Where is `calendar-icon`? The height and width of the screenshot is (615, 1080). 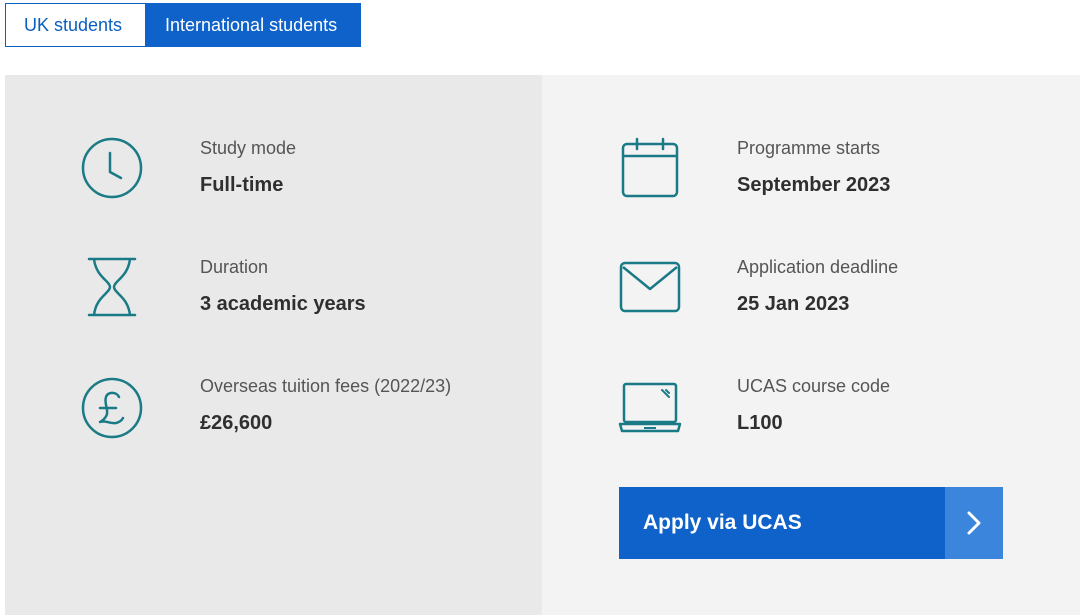
calendar-icon is located at coordinates (650, 168).